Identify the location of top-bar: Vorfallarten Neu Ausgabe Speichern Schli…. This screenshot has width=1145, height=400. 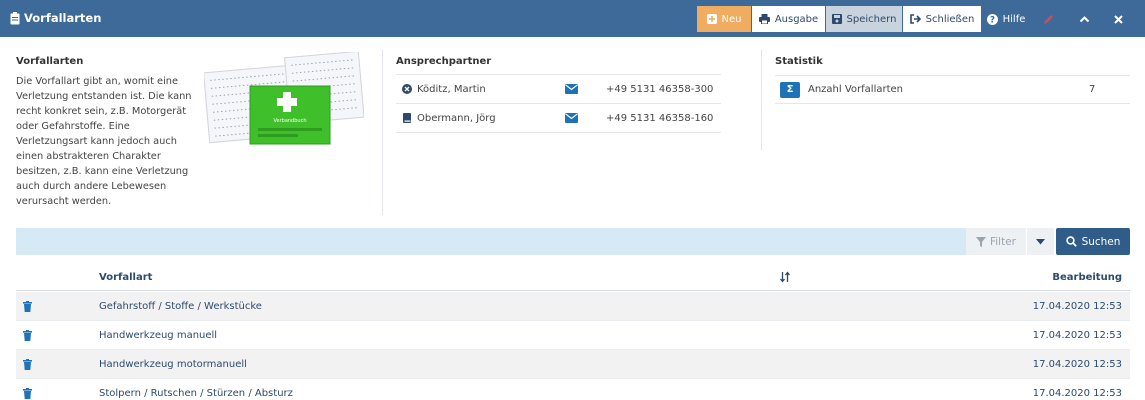
(572, 18).